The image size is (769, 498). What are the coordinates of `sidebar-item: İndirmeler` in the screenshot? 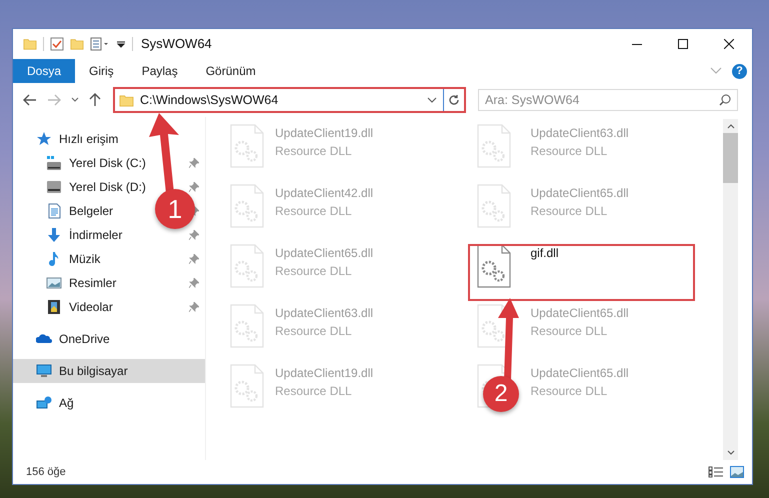 It's located at (95, 235).